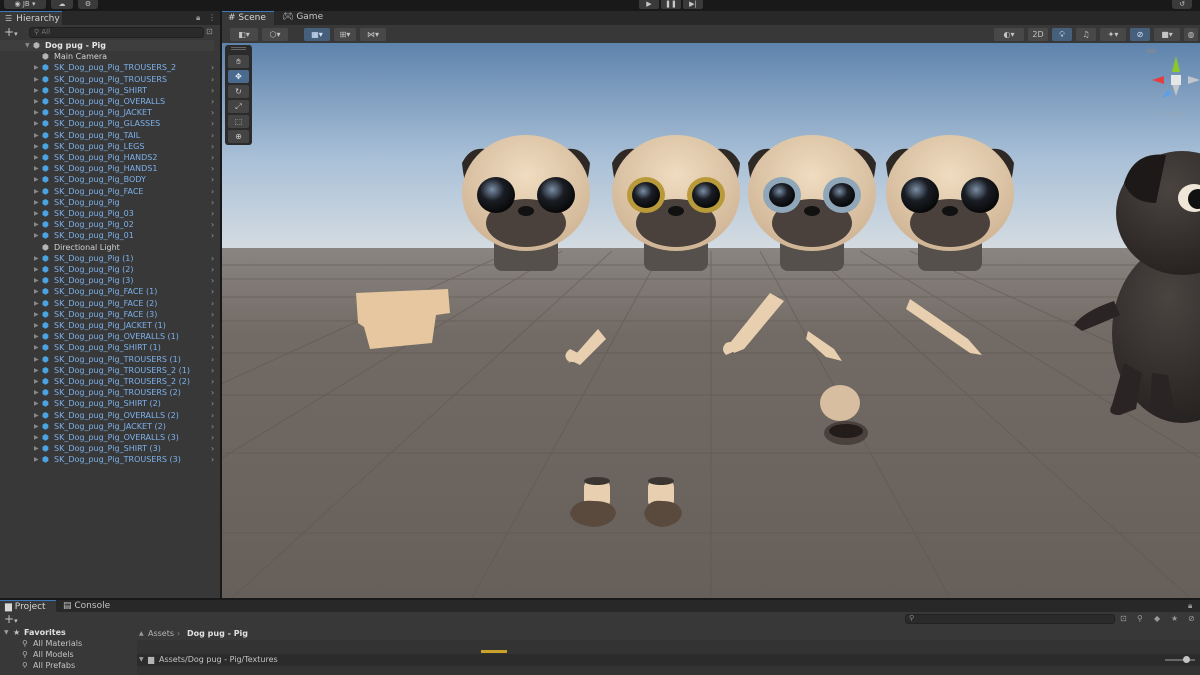  What do you see at coordinates (1174, 618) in the screenshot?
I see `star-icon: ★` at bounding box center [1174, 618].